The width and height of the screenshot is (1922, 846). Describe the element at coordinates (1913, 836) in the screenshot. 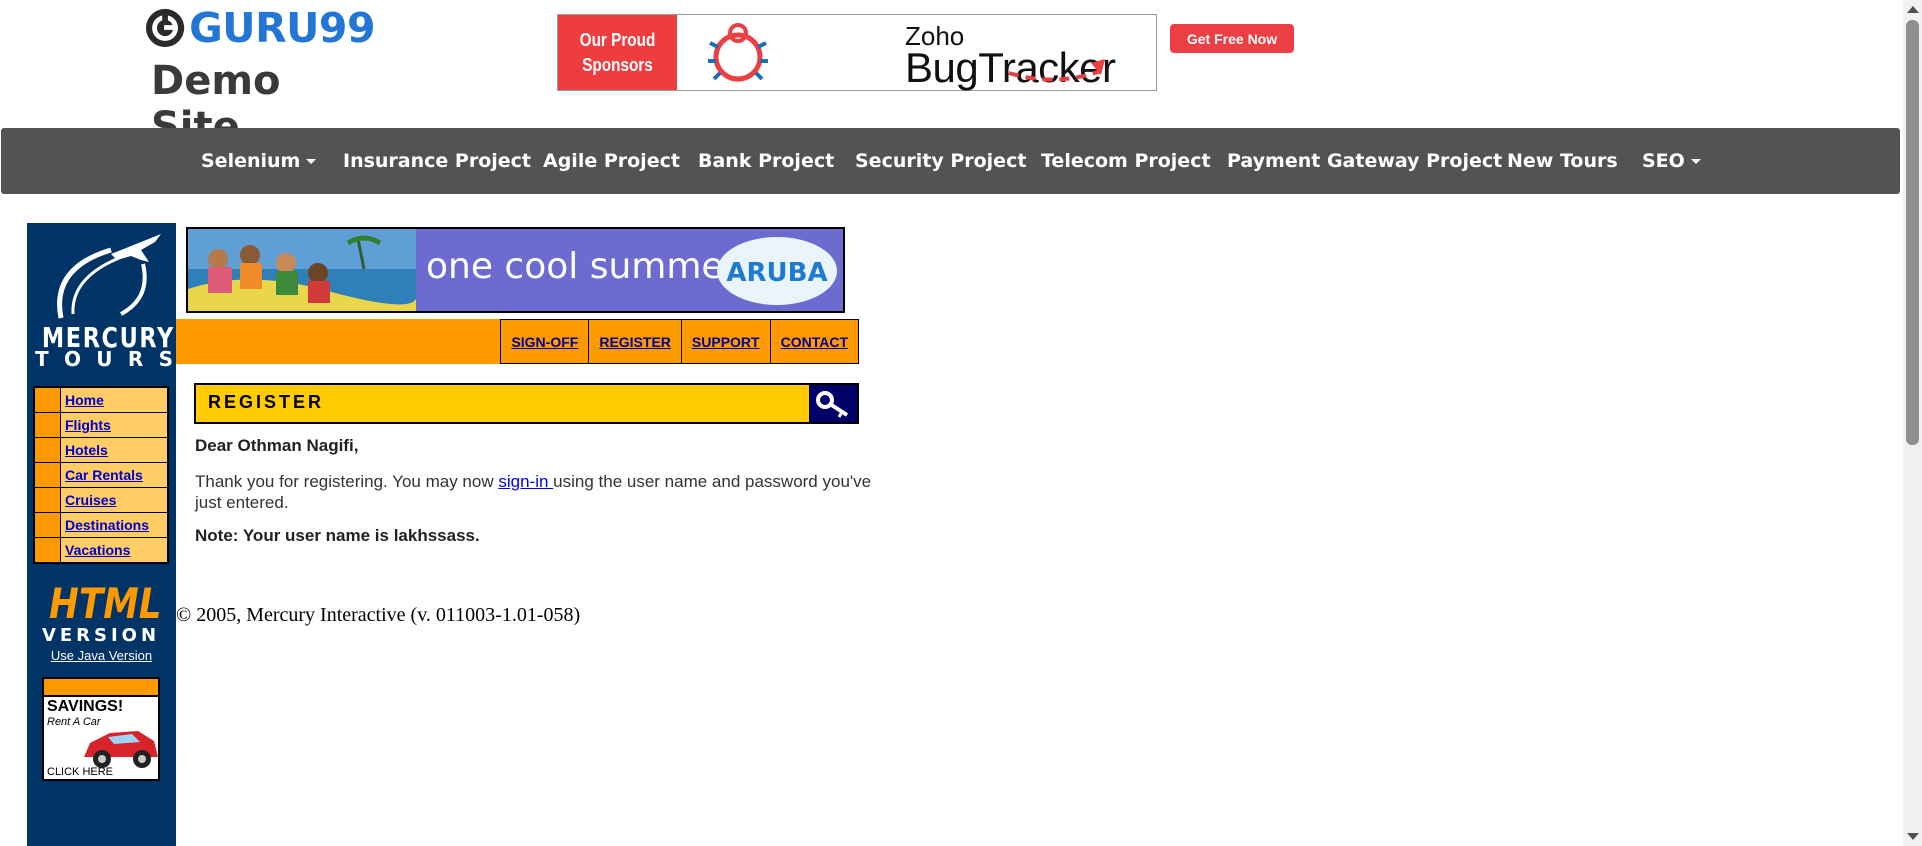

I see `scroll-down-icon` at that location.